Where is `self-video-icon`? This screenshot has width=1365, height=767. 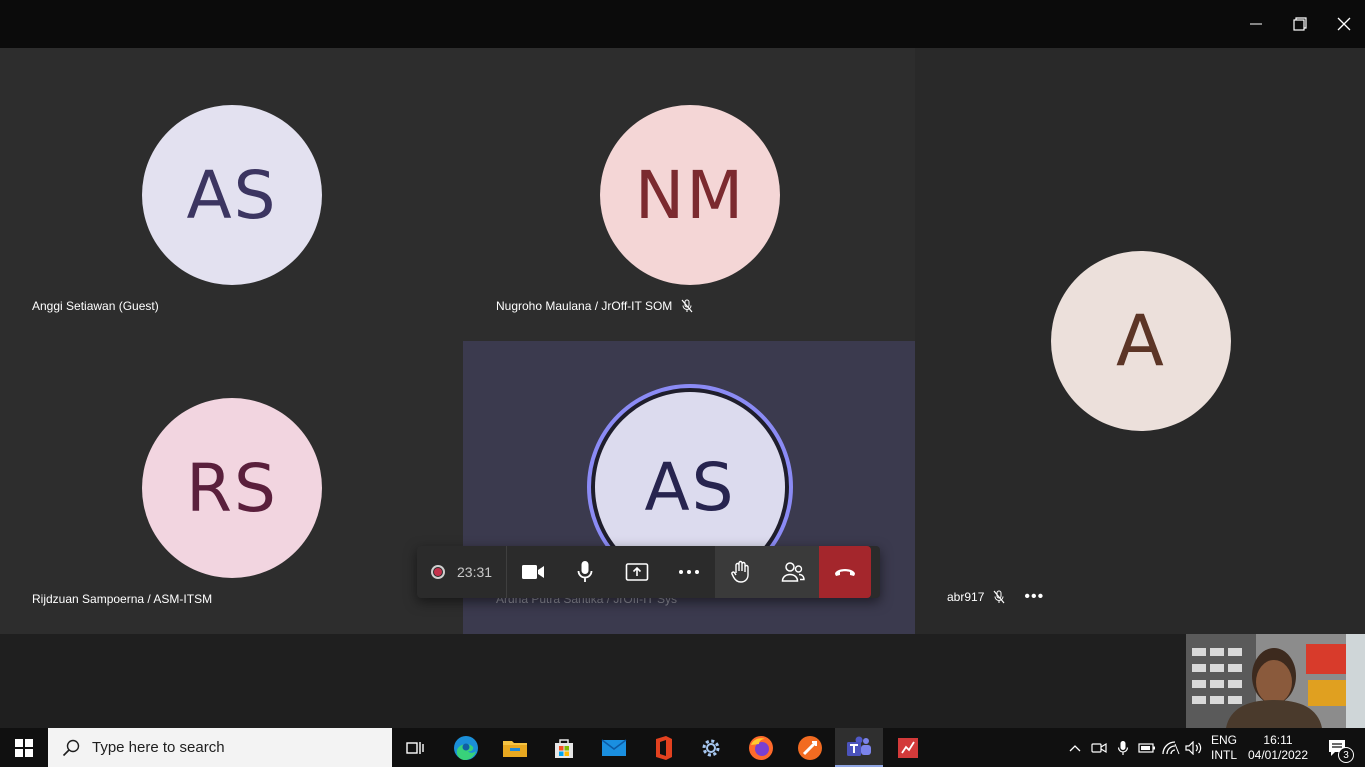 self-video-icon is located at coordinates (1275, 681).